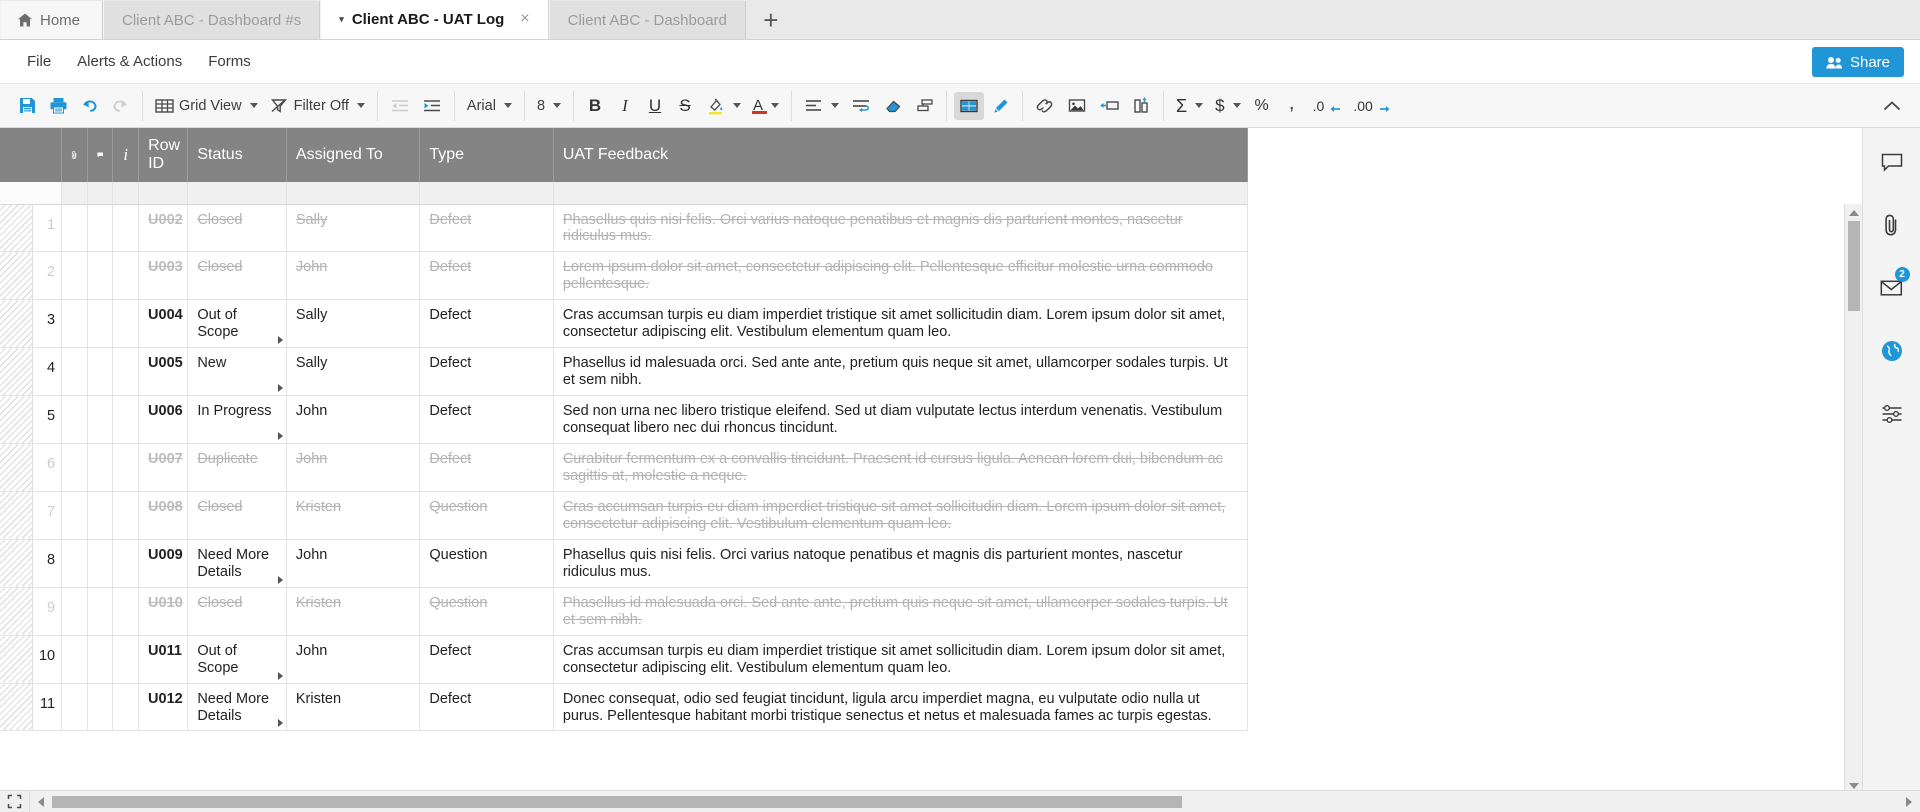 The width and height of the screenshot is (1920, 812). I want to click on font-size-select: 8, so click(549, 106).